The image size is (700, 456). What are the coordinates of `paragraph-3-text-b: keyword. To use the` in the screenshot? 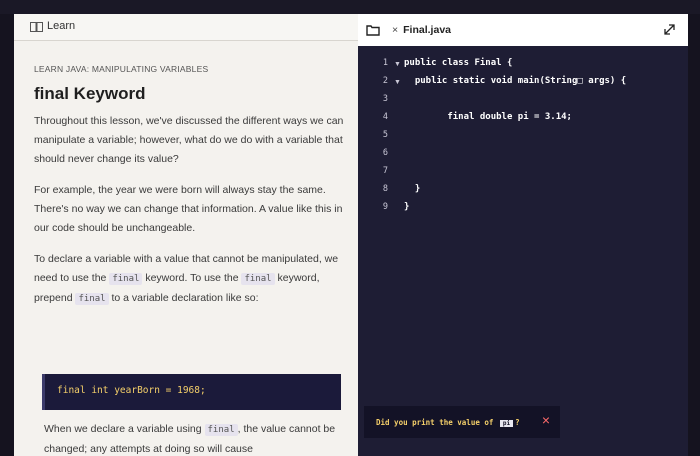 It's located at (192, 278).